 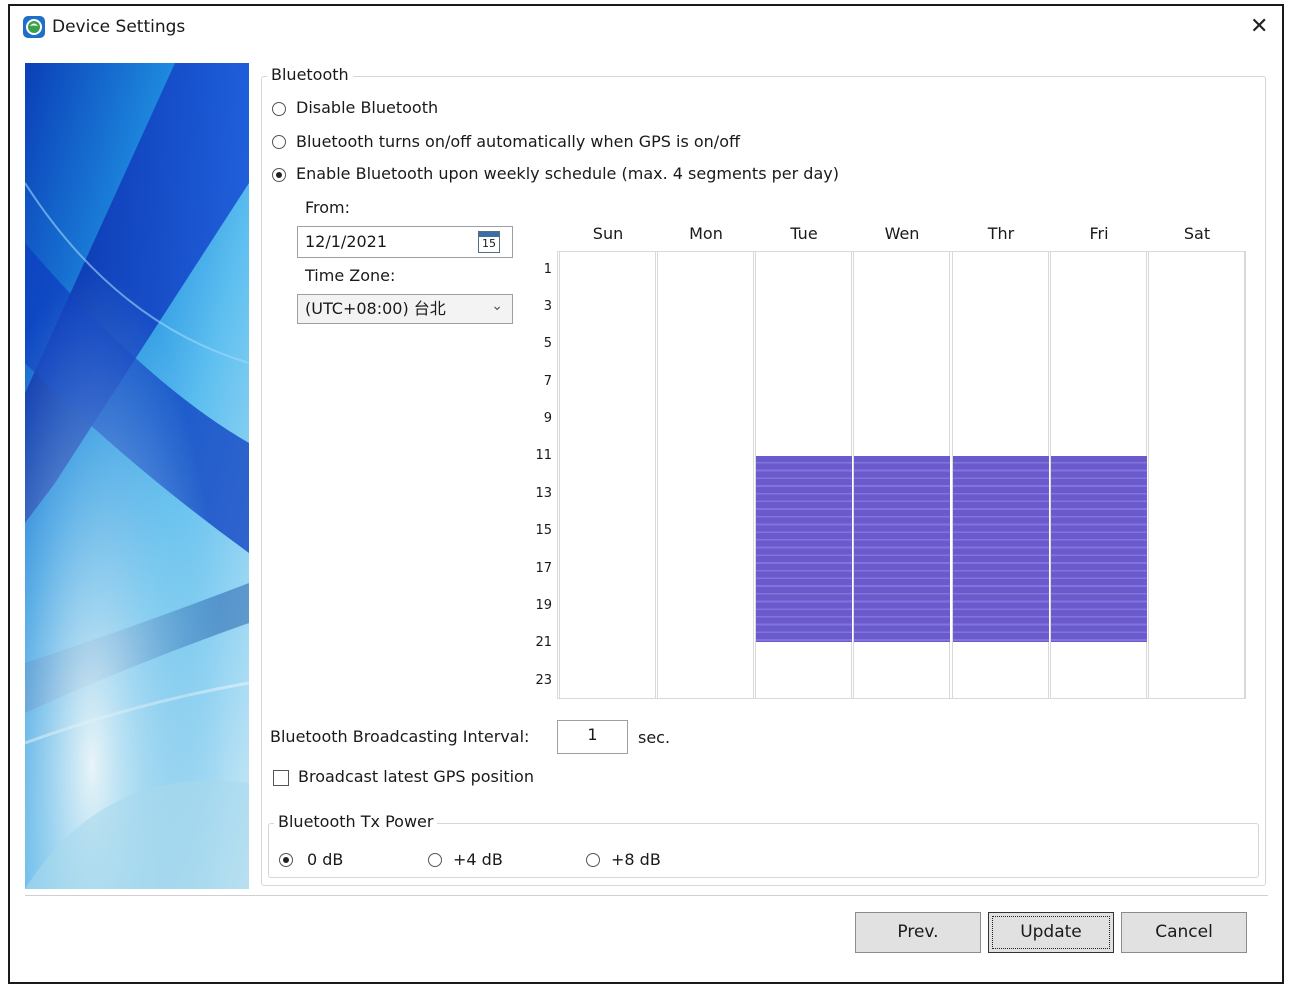 I want to click on calendar-day: 15, so click(x=489, y=243).